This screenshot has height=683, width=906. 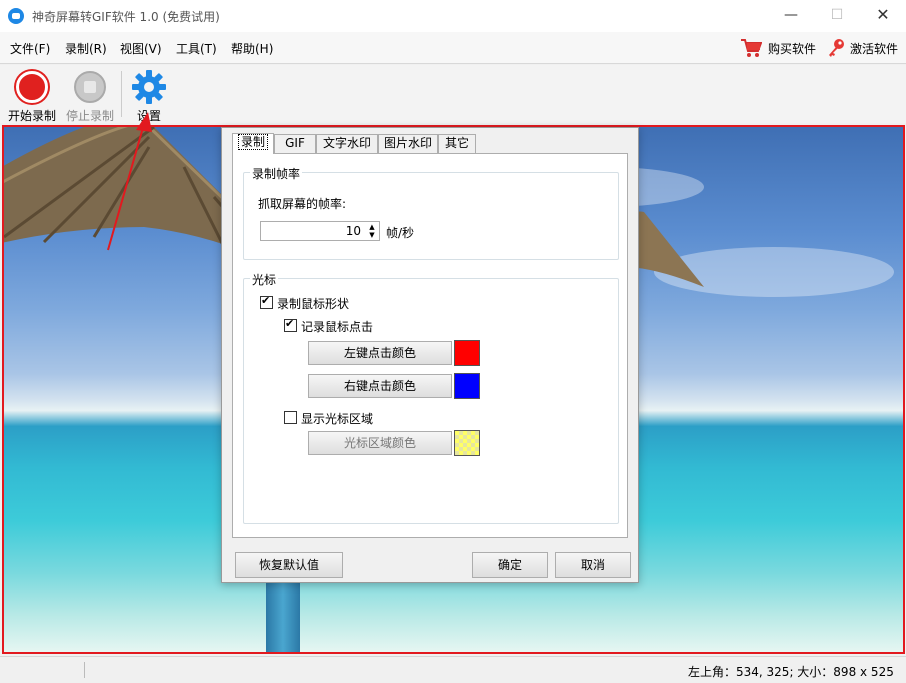 I want to click on left-click-color-button: 左键点击颜色, so click(x=380, y=353).